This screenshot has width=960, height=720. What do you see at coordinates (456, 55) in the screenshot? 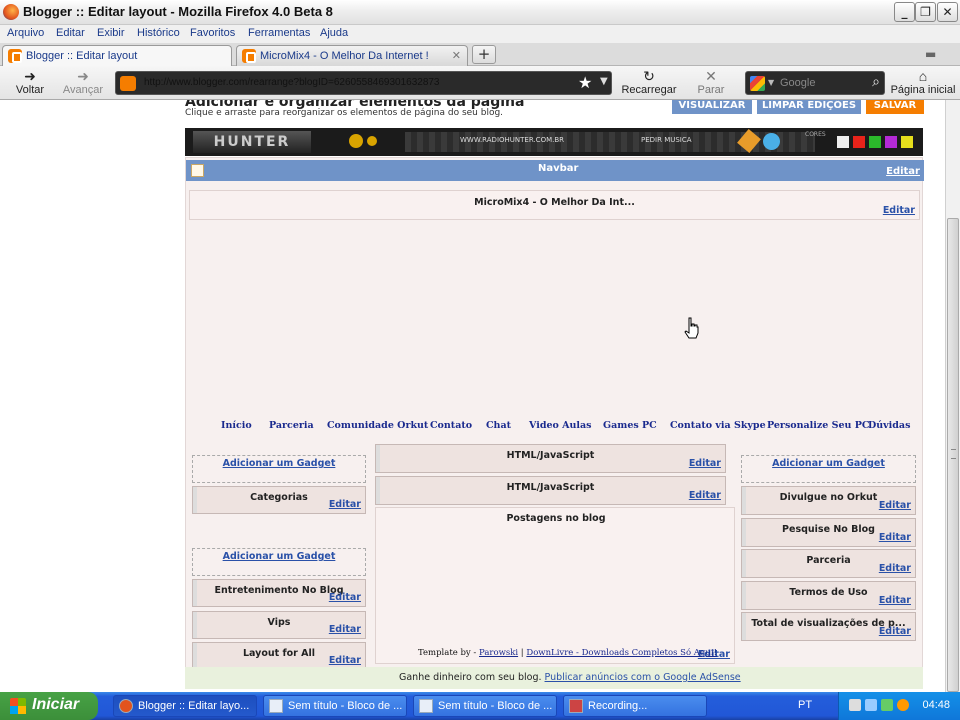
I see `close-tab-icon: ✕` at bounding box center [456, 55].